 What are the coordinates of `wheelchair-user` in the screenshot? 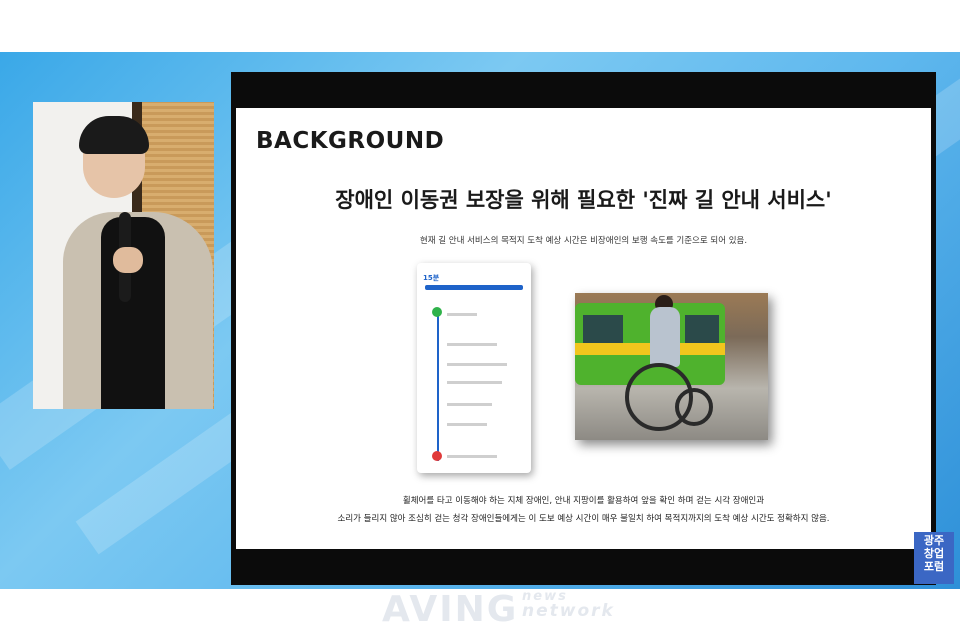 It's located at (665, 337).